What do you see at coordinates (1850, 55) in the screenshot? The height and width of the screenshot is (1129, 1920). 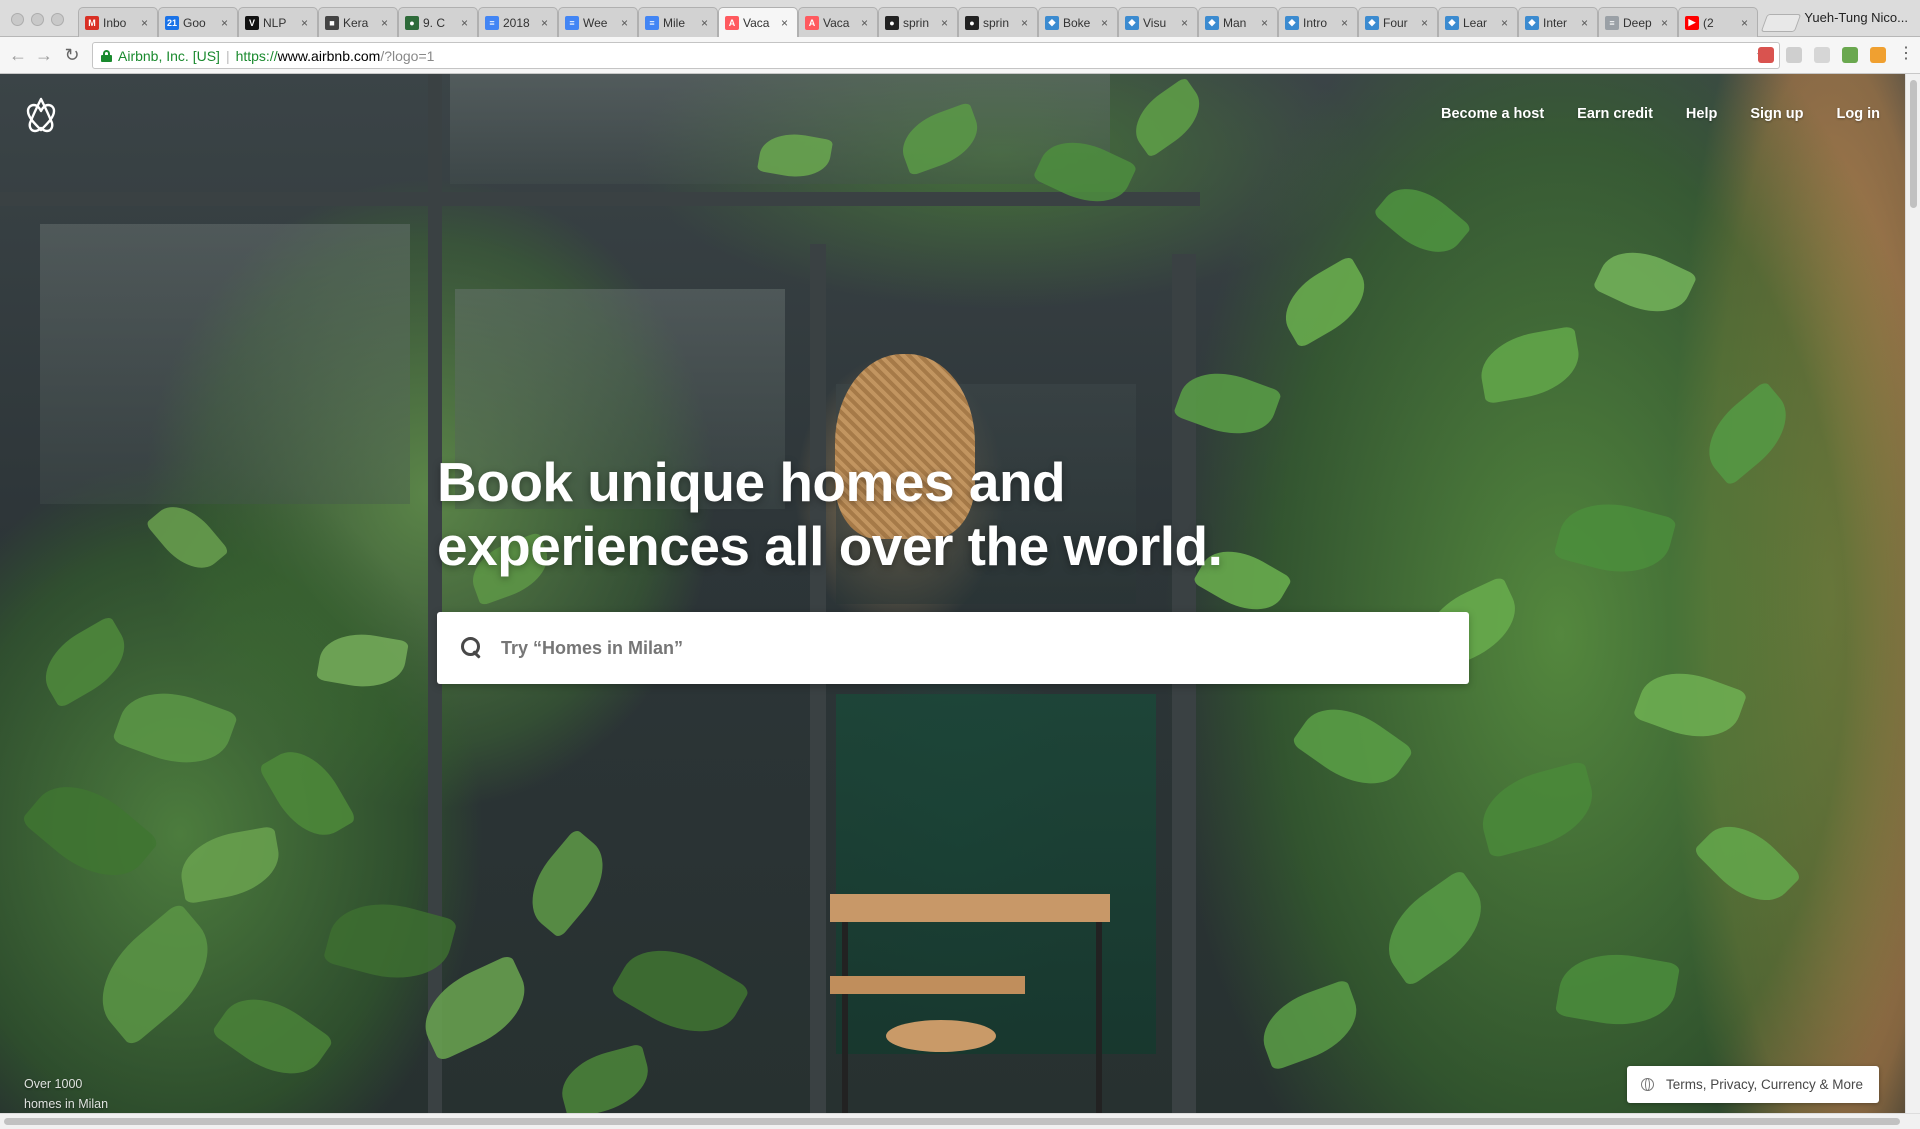 I see `extension-green-icon` at bounding box center [1850, 55].